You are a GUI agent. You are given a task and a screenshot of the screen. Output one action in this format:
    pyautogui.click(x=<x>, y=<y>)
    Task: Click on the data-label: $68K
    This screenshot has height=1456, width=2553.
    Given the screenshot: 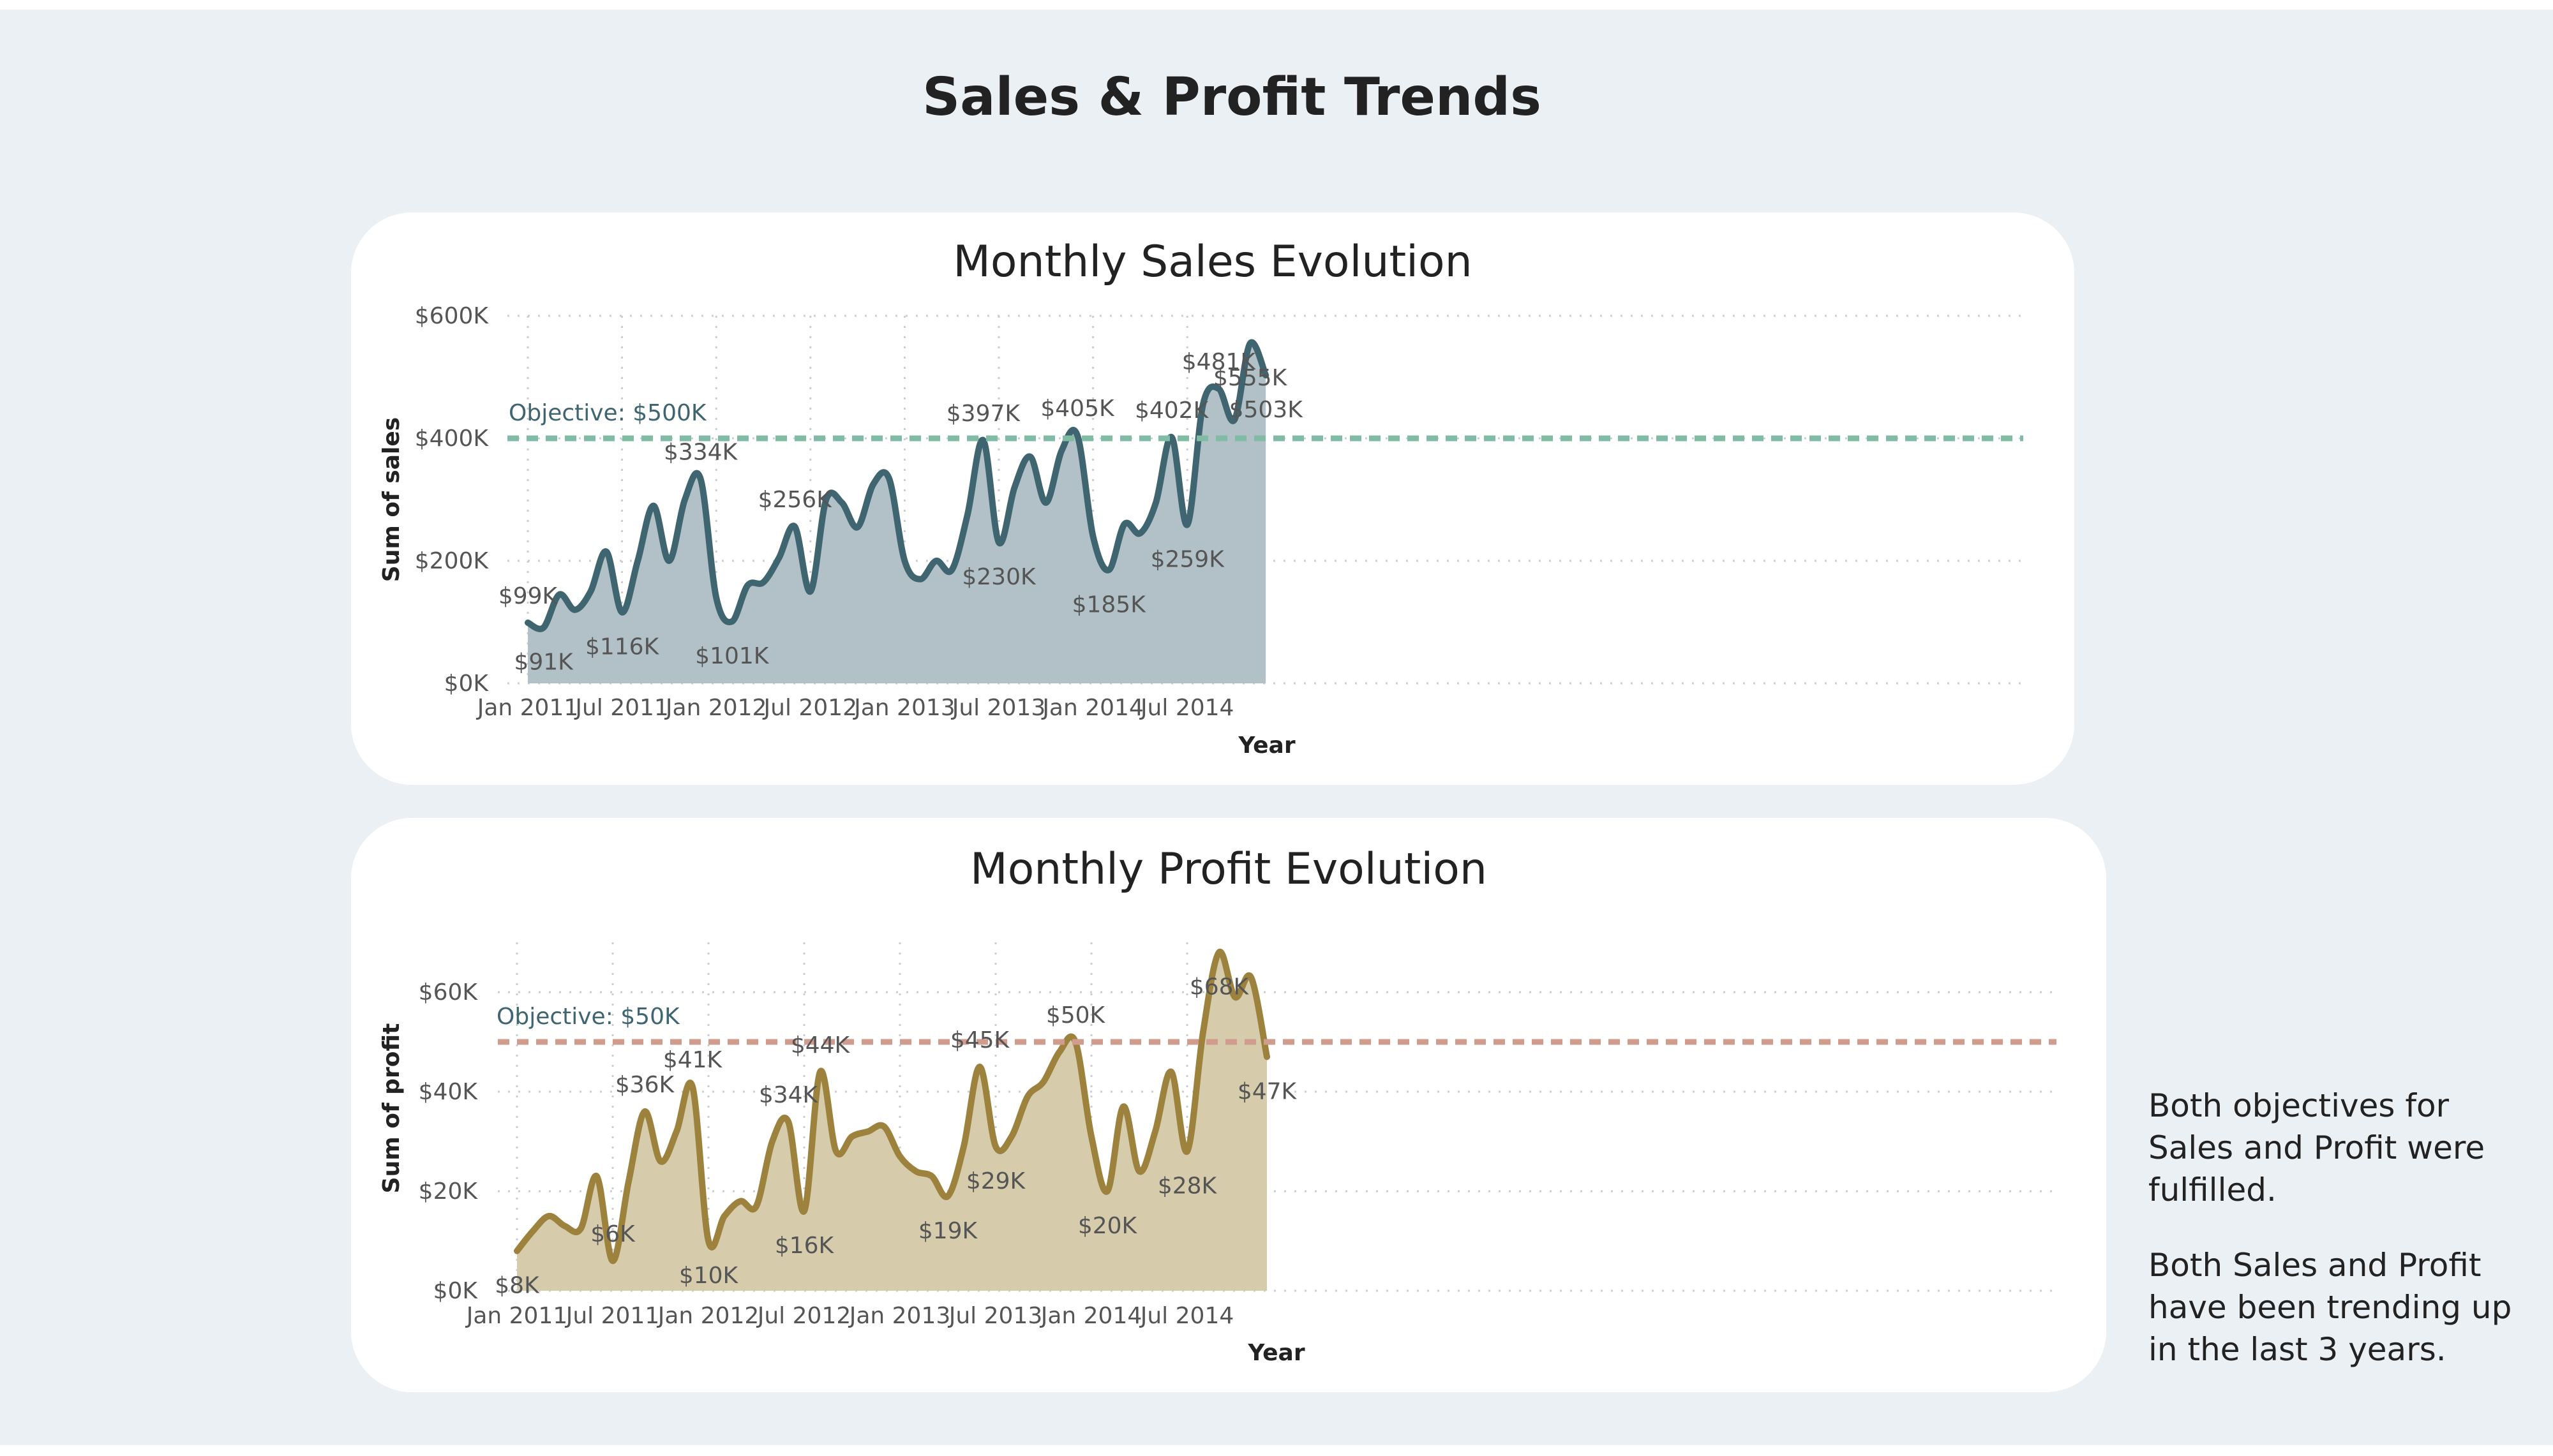 What is the action you would take?
    pyautogui.click(x=1220, y=987)
    